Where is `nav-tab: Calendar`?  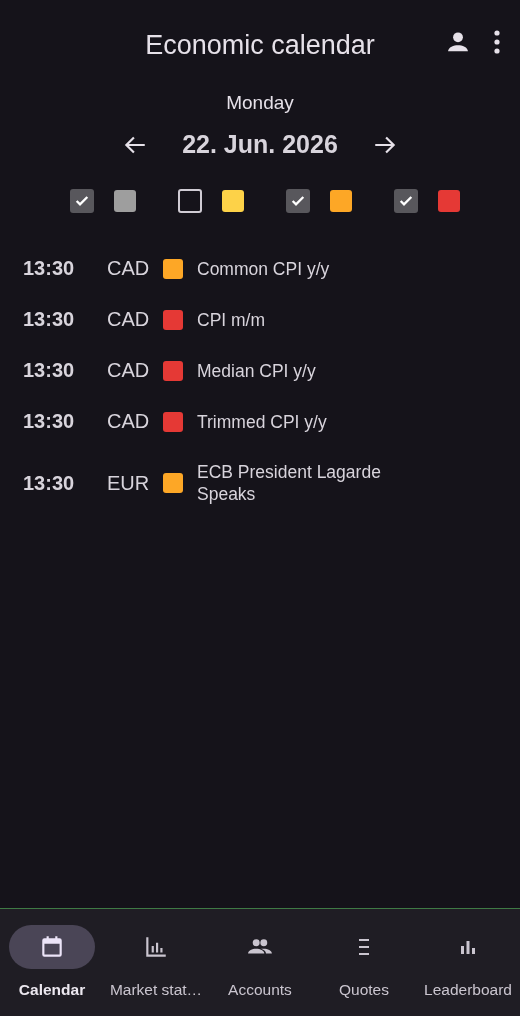 nav-tab: Calendar is located at coordinates (52, 970).